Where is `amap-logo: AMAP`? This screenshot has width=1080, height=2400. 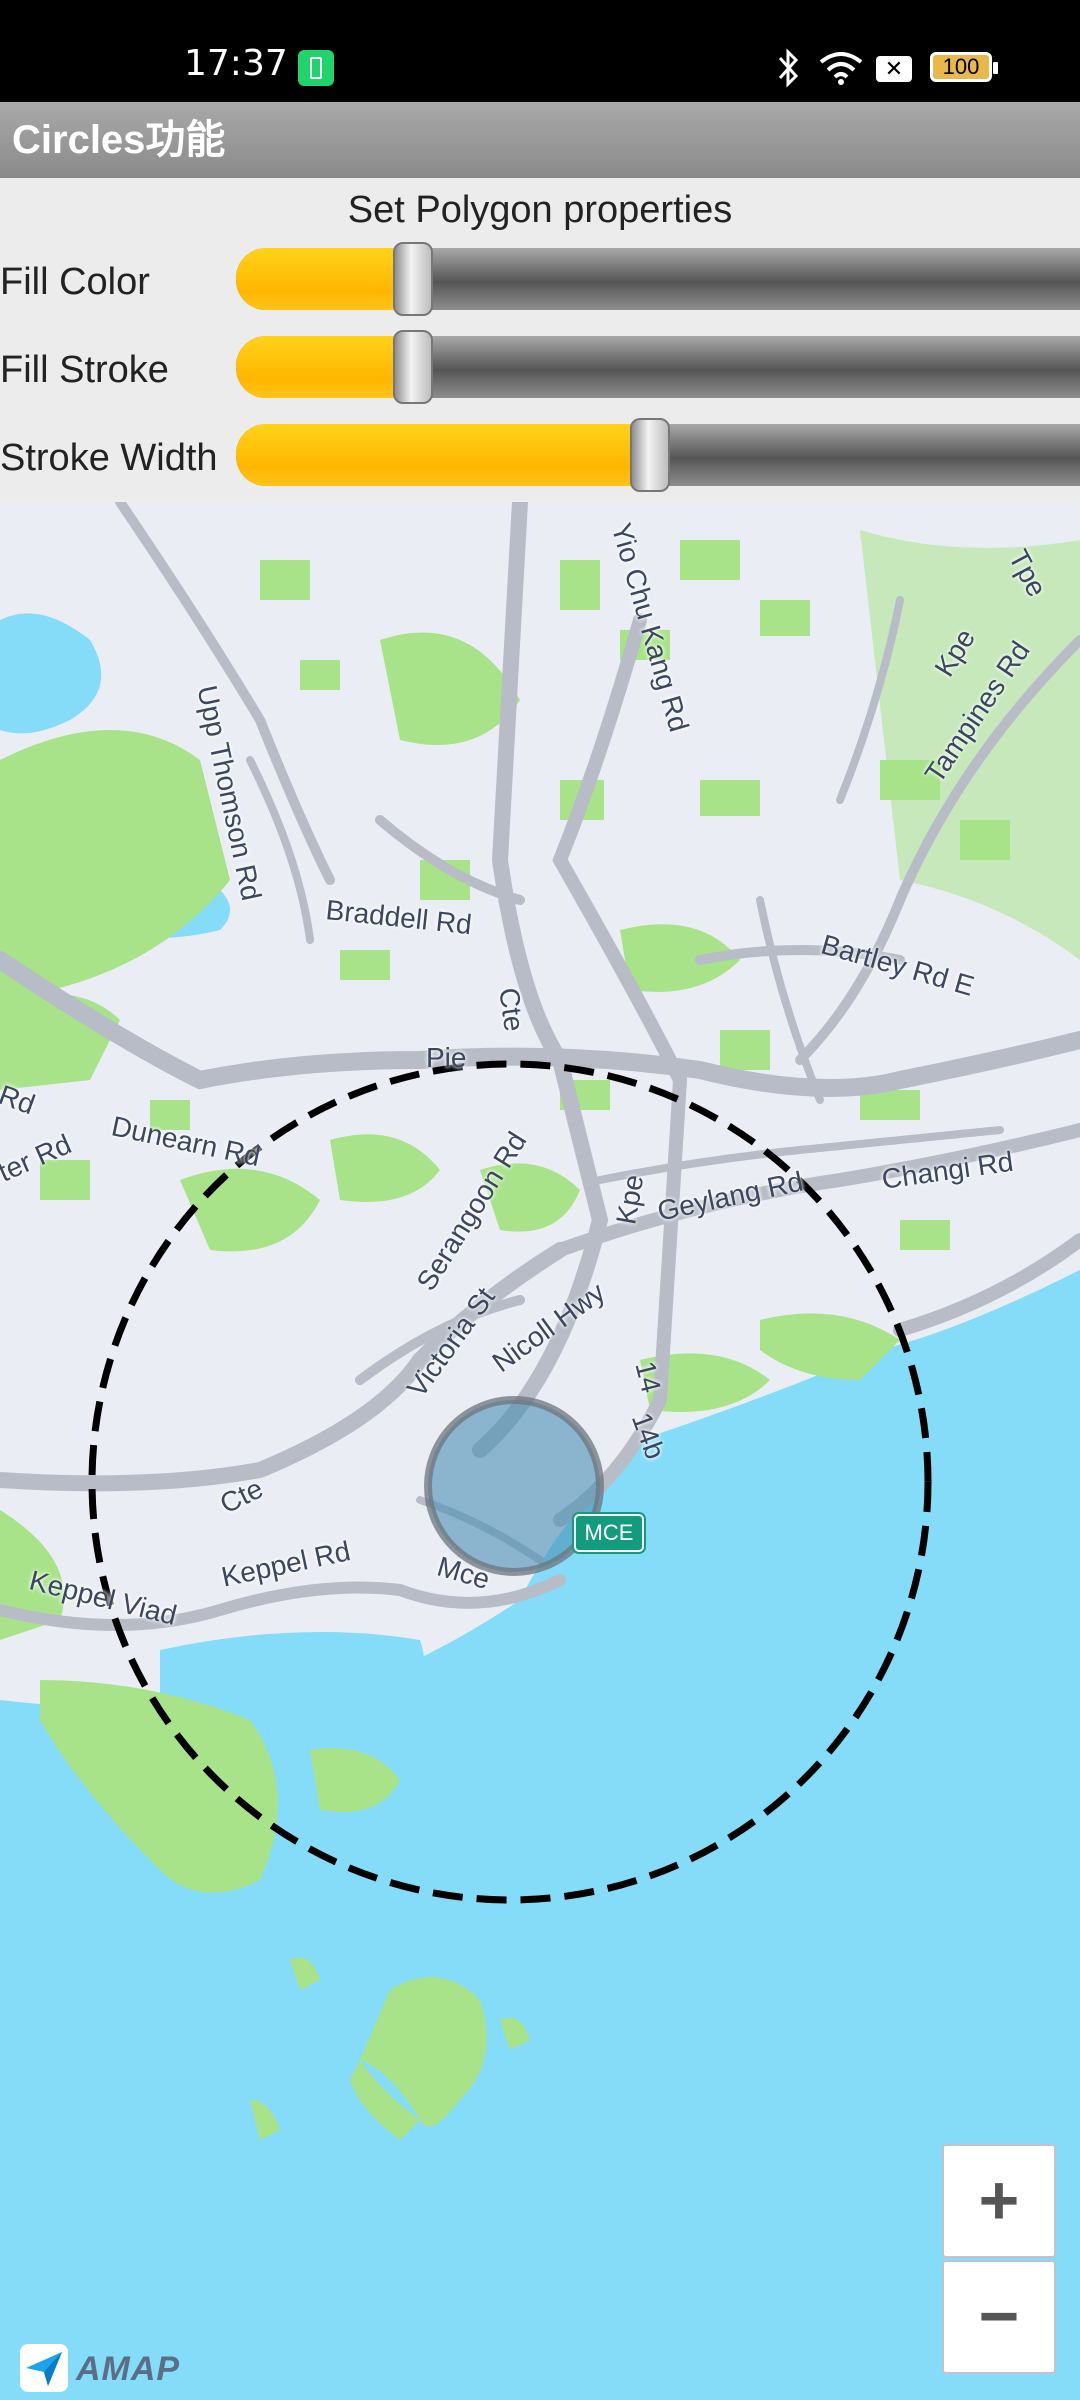
amap-logo: AMAP is located at coordinates (100, 2369).